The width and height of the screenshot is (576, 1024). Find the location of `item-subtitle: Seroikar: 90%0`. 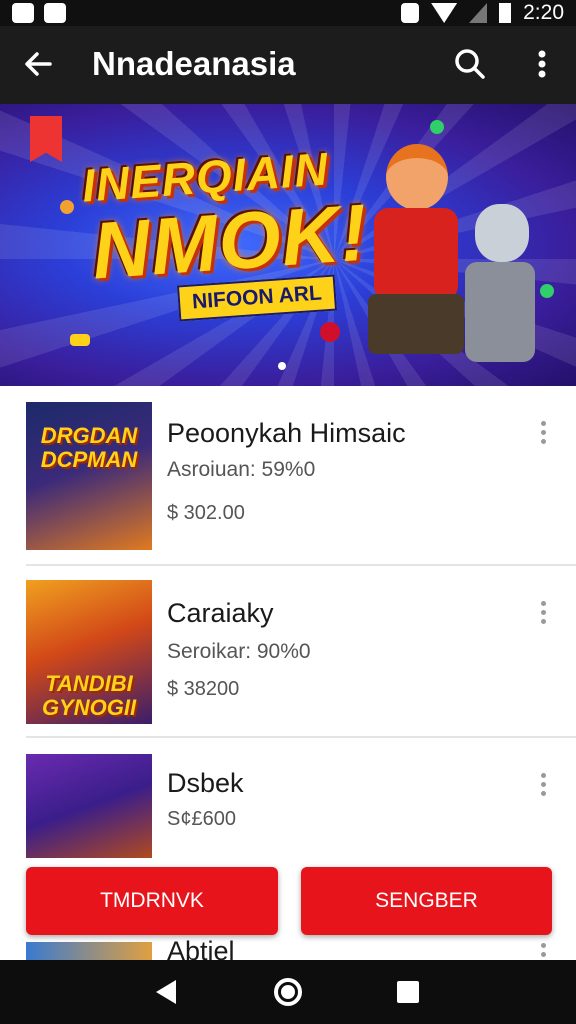

item-subtitle: Seroikar: 90%0 is located at coordinates (239, 651).